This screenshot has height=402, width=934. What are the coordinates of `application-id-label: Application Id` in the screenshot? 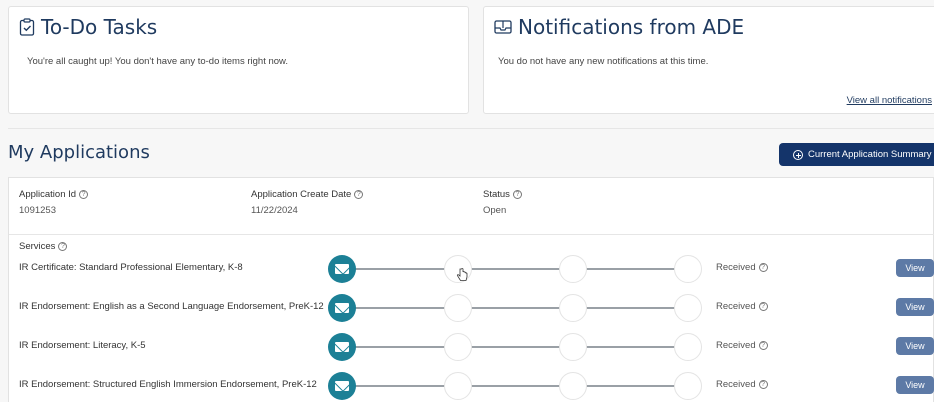 It's located at (48, 194).